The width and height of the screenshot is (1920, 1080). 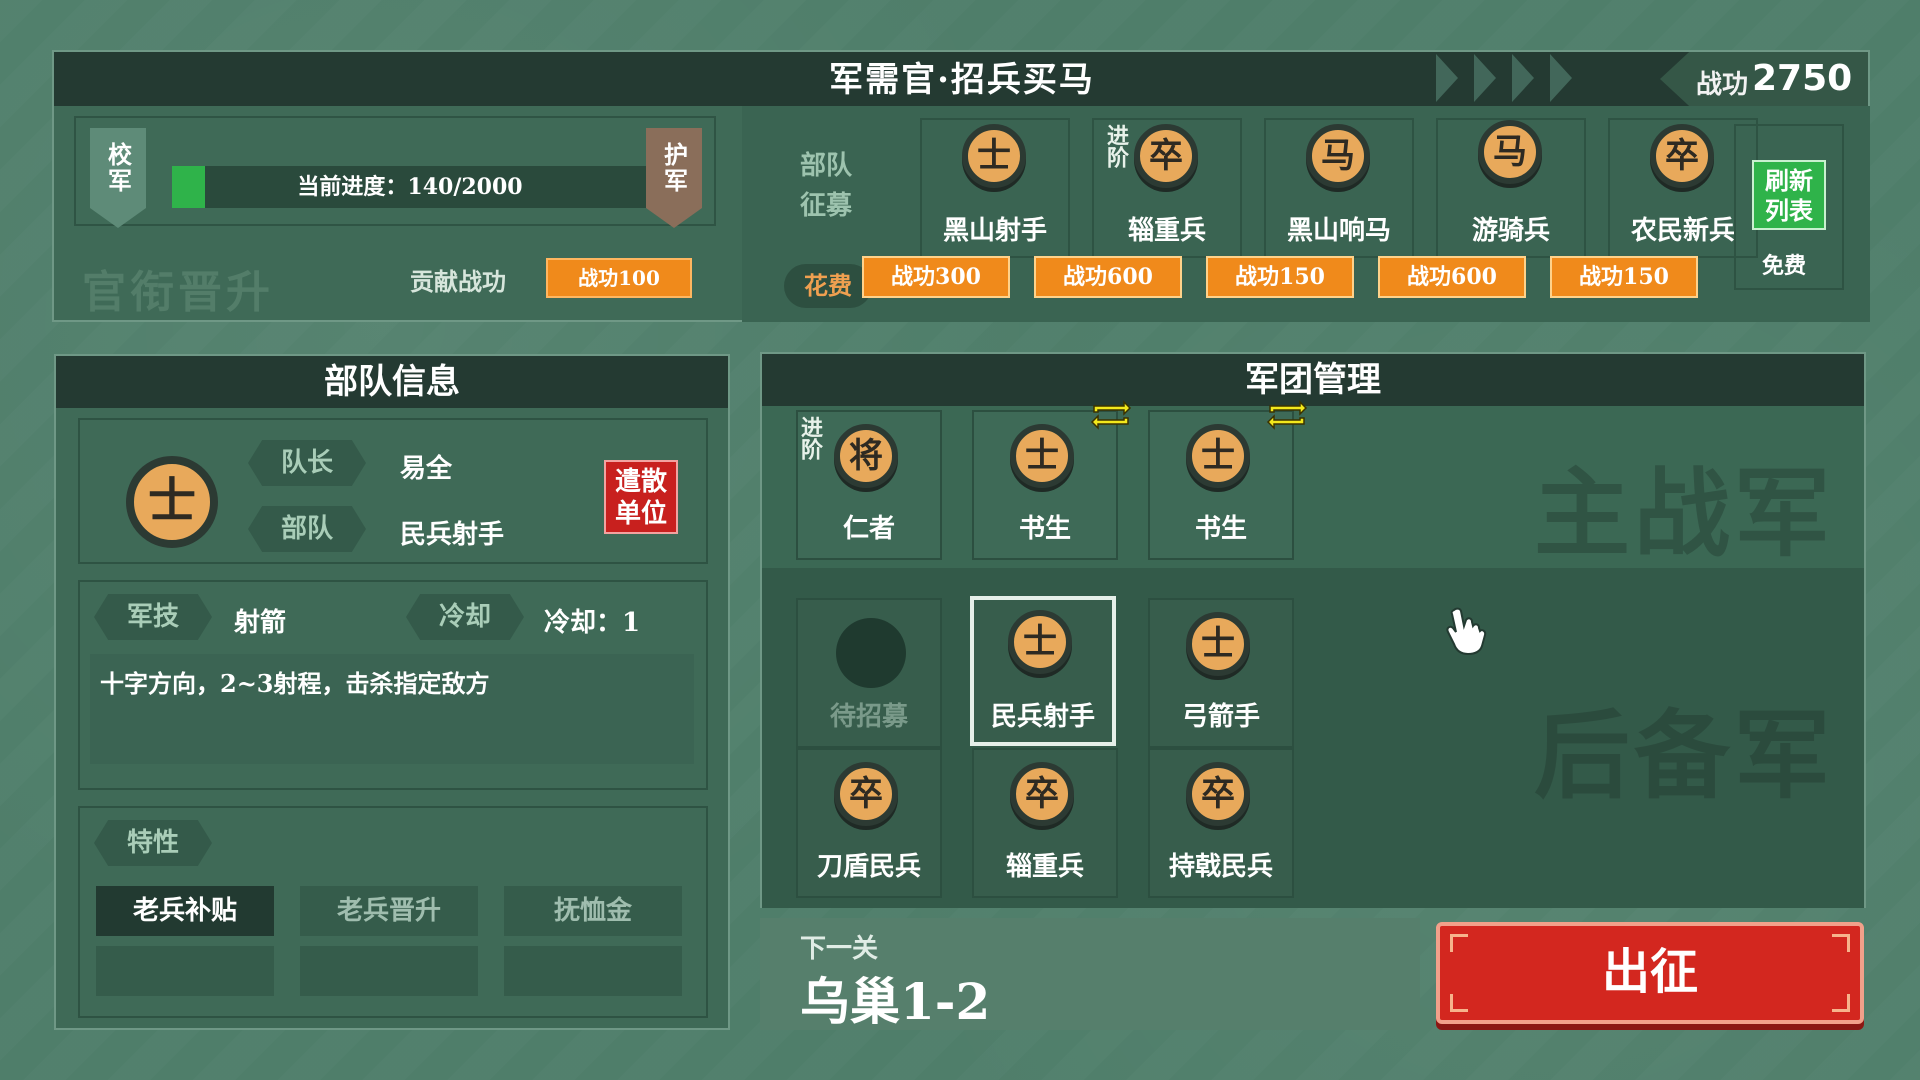 What do you see at coordinates (1166, 231) in the screenshot?
I see `recruit-unit-name: 辎重兵` at bounding box center [1166, 231].